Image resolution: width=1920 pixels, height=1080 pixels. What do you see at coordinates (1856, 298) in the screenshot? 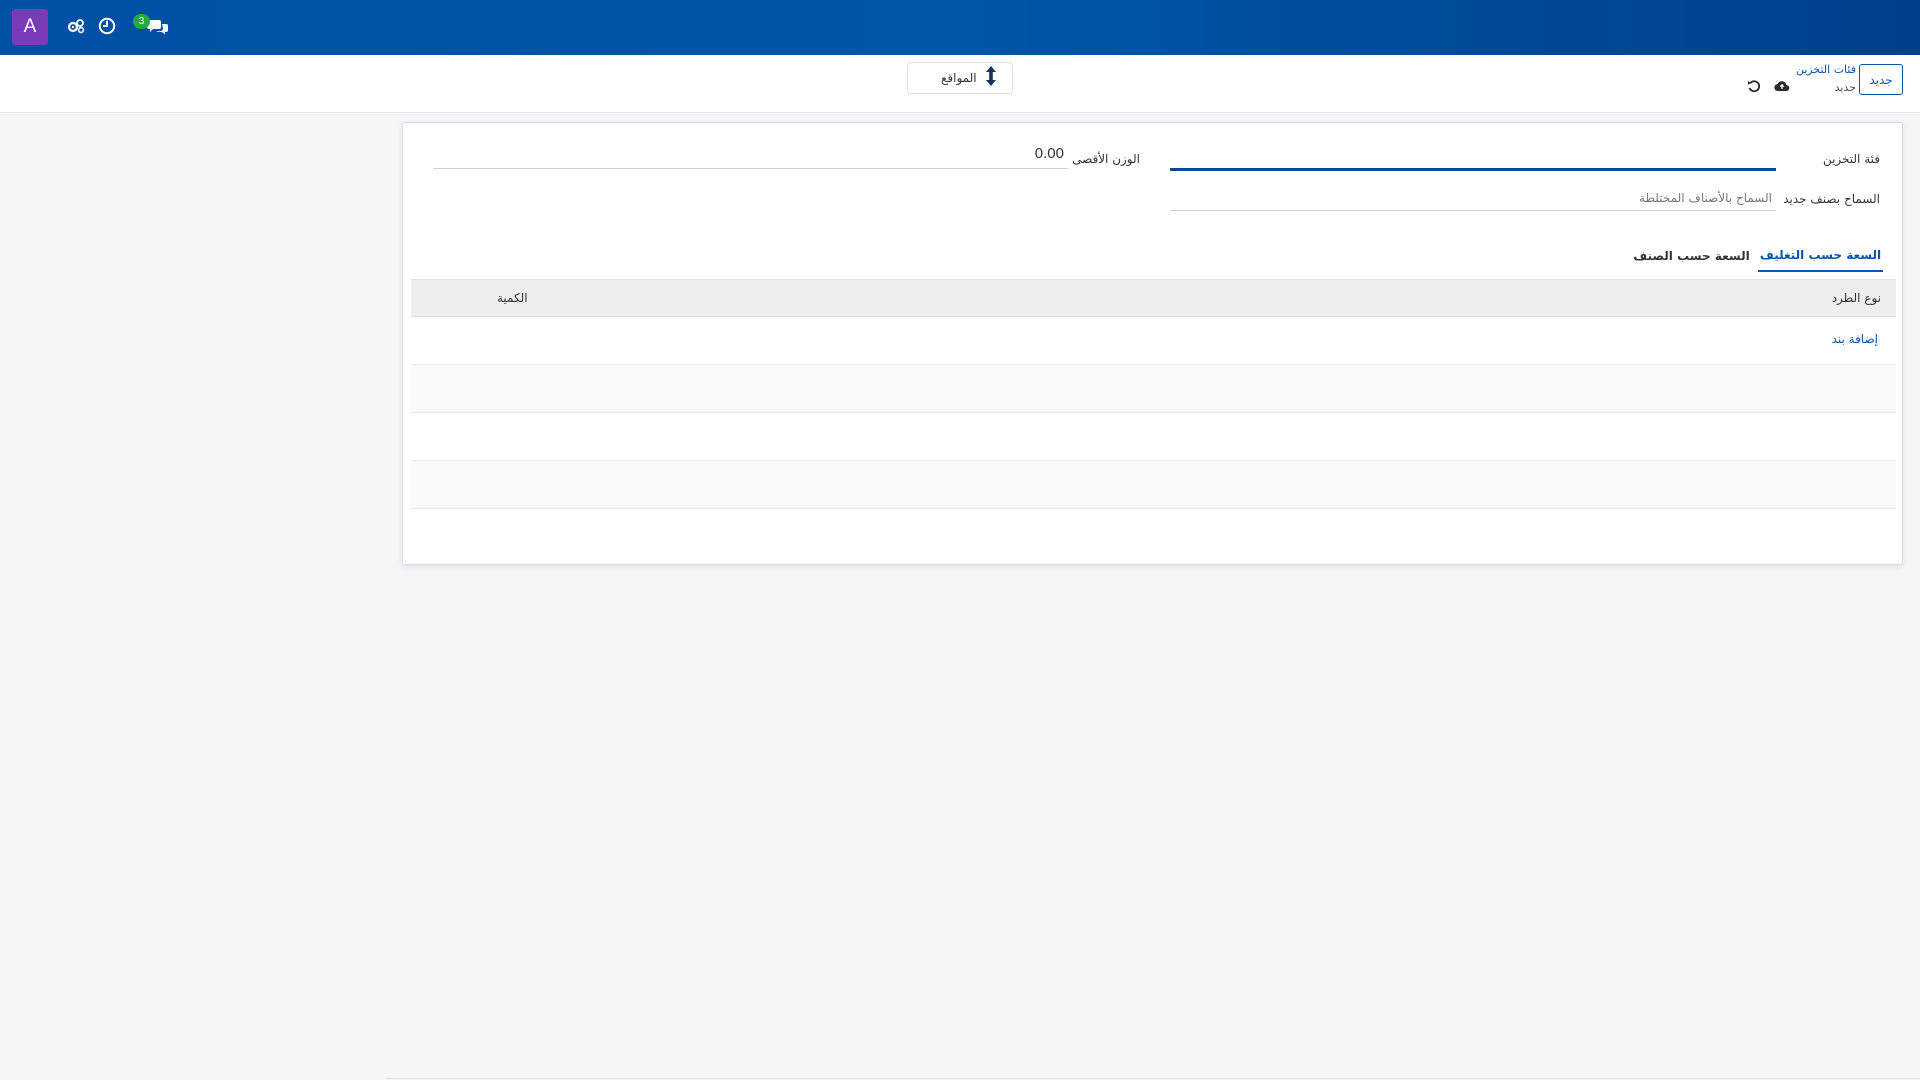
I see `column-package-type: نوع الطرد` at bounding box center [1856, 298].